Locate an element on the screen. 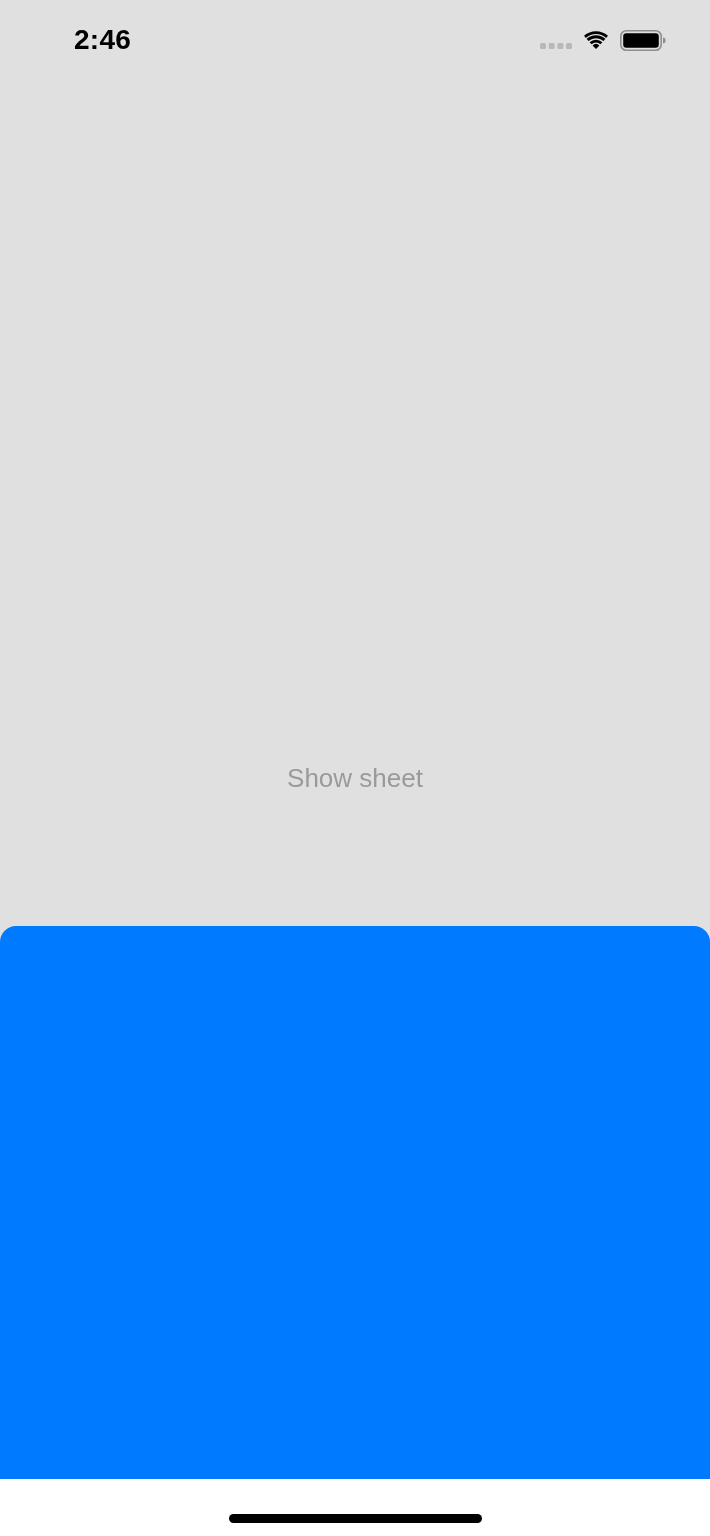  signal-icon is located at coordinates (556, 46).